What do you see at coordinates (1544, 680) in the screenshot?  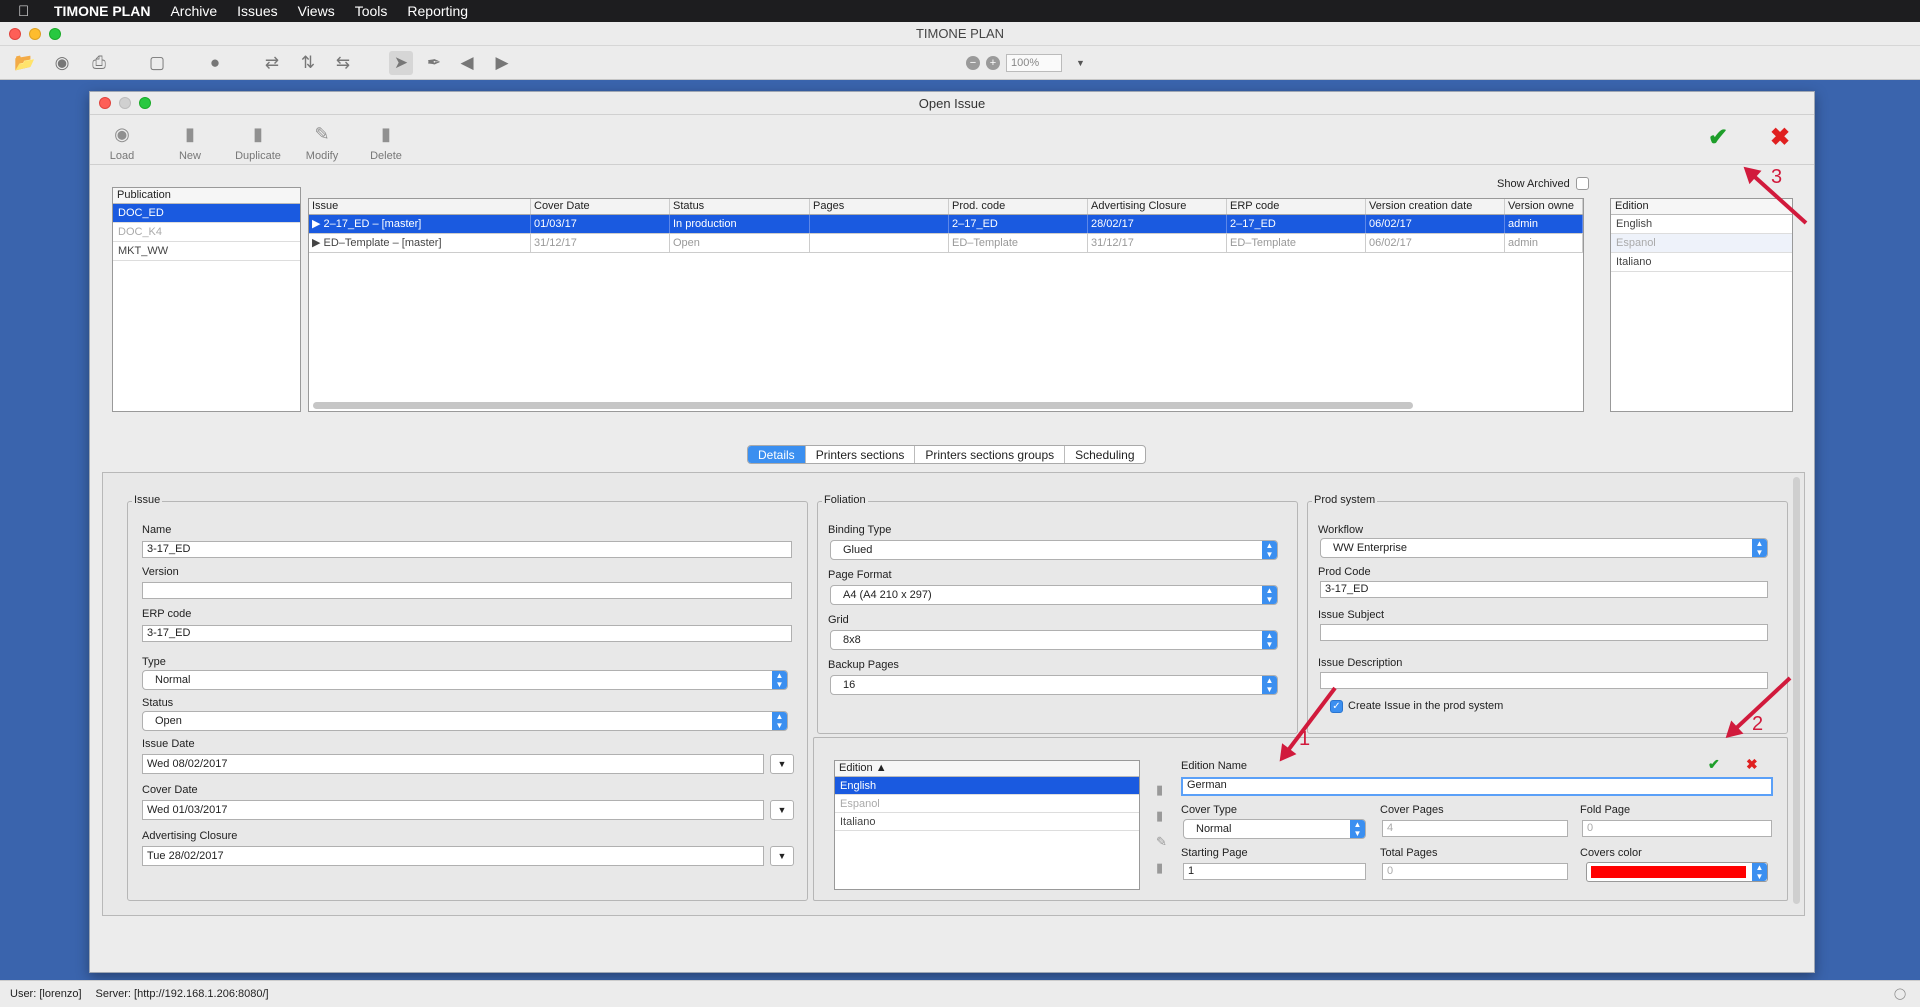 I see `issue-description-input` at bounding box center [1544, 680].